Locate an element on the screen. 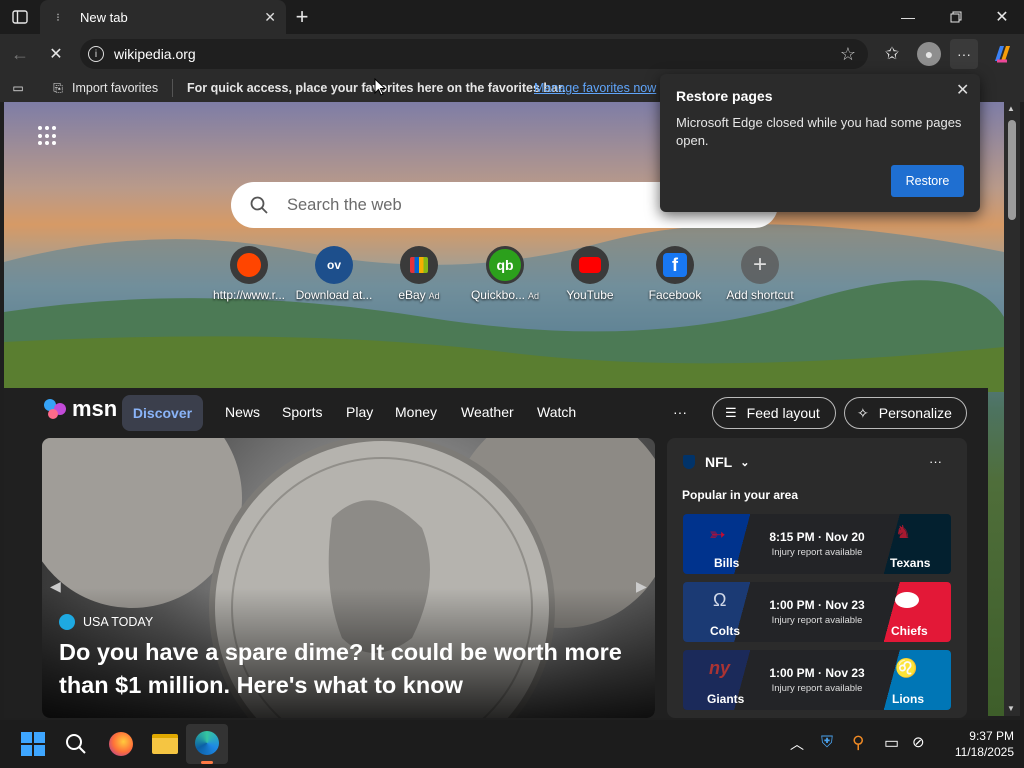  shortcut-add: + Add shortcut is located at coordinates (760, 274).